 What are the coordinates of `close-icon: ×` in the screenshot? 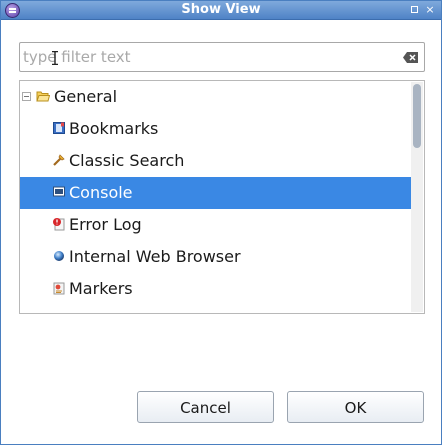 It's located at (430, 9).